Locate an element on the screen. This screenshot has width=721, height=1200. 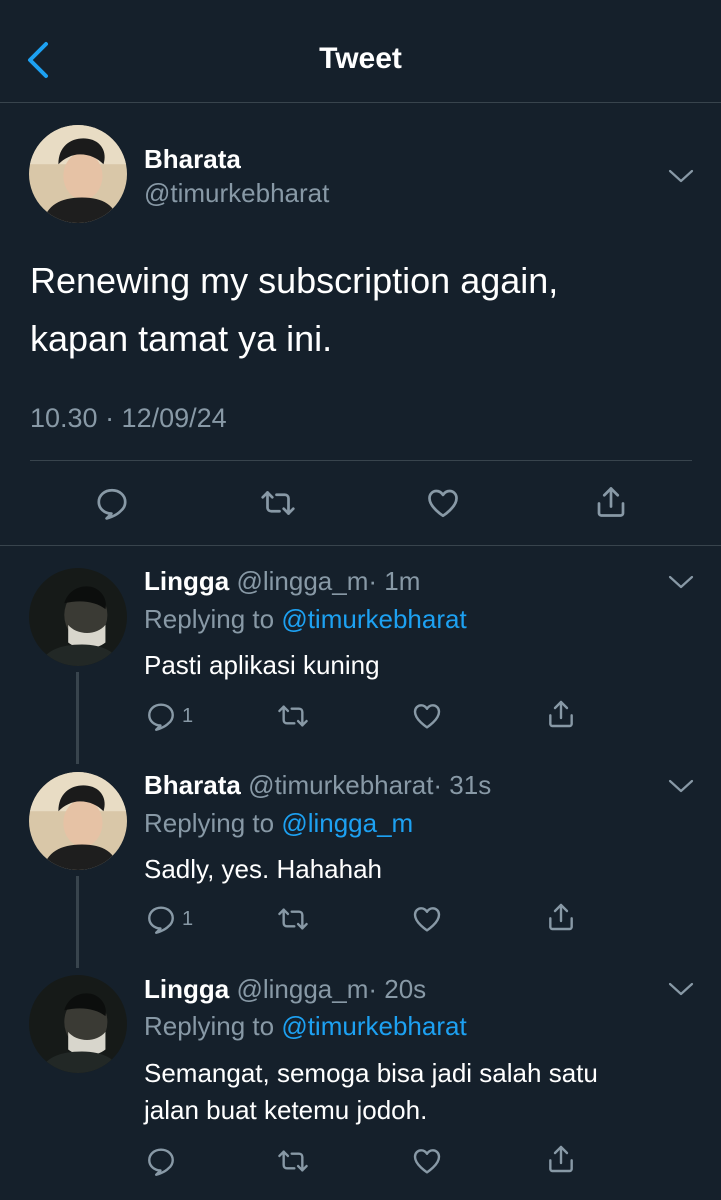
reply-time: · 20s is located at coordinates (397, 989).